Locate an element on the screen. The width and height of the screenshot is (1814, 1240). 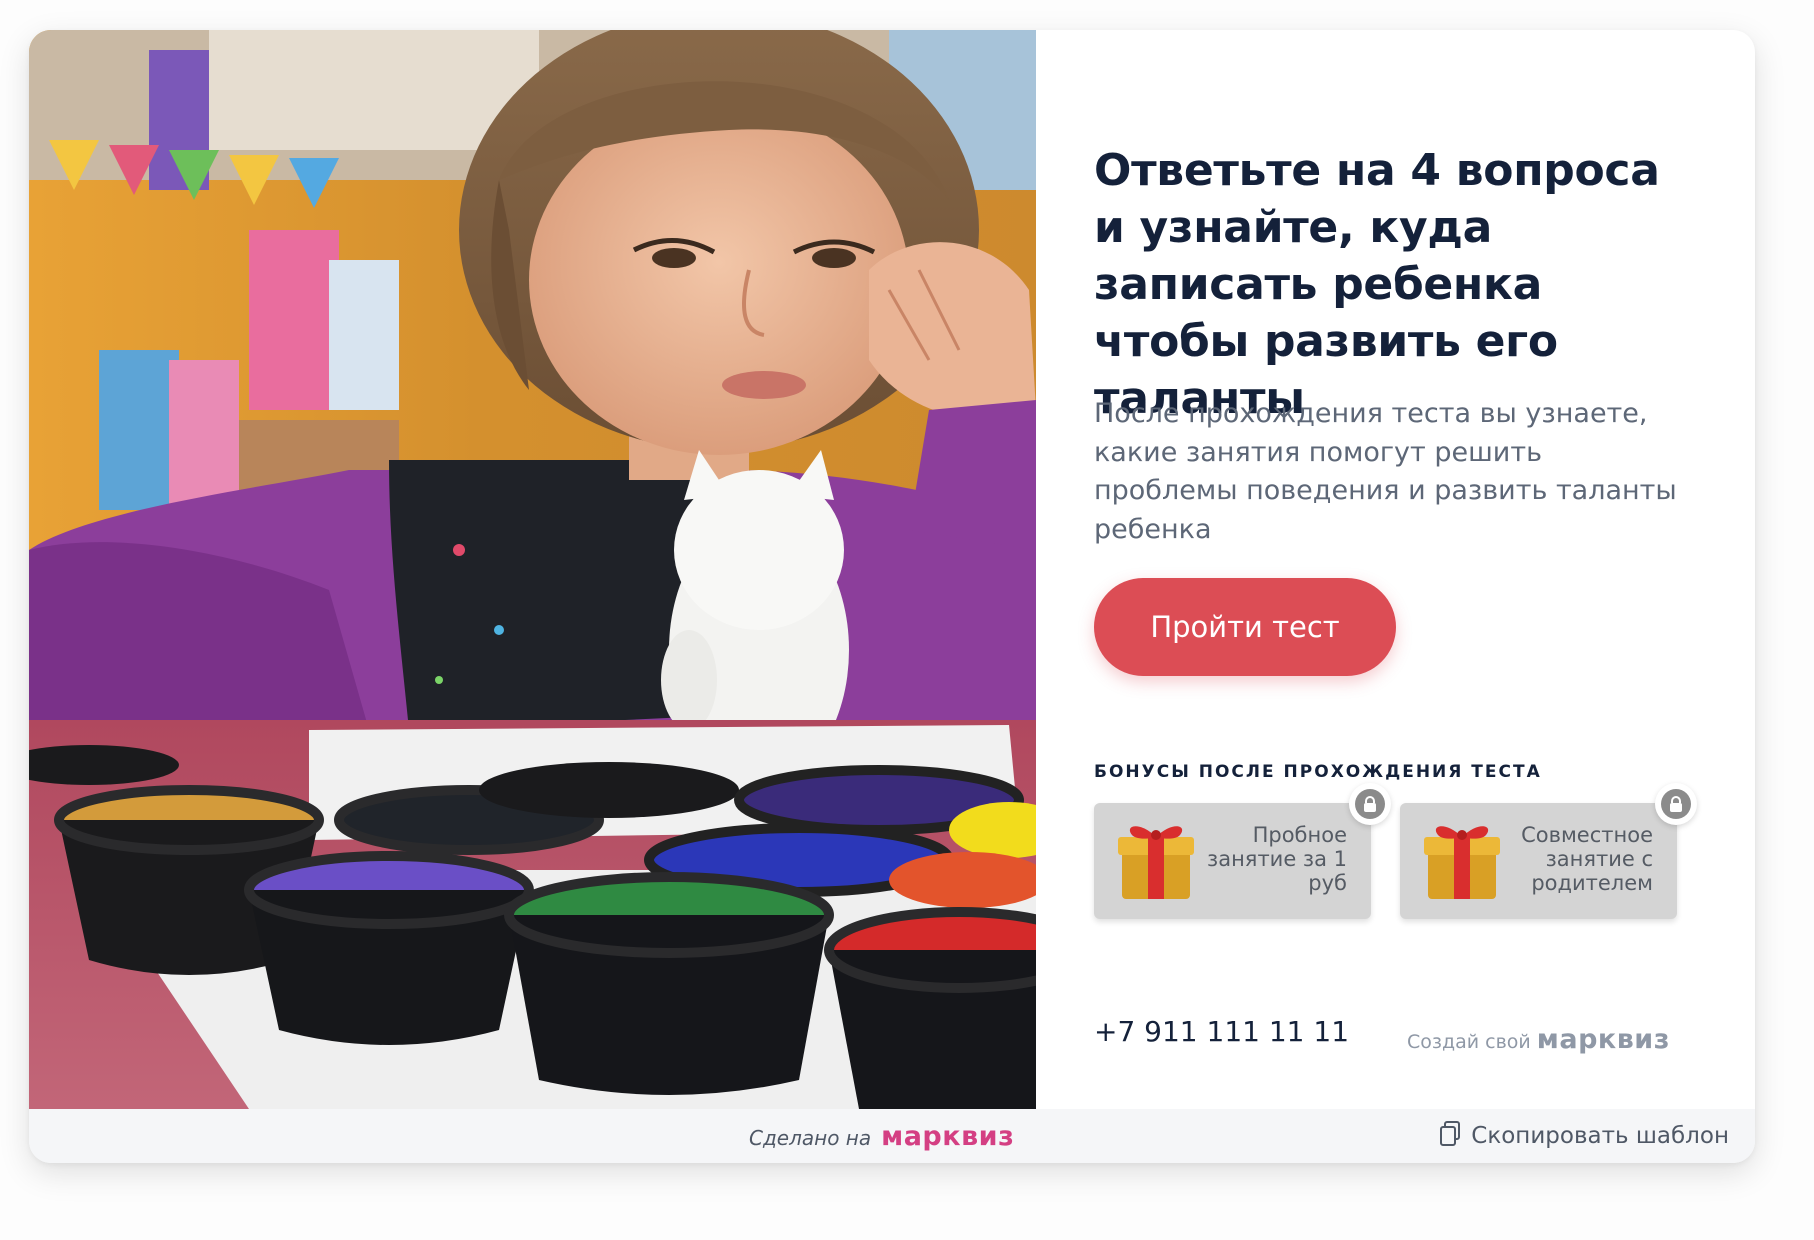
bonus-card-joint-lesson: Совместное занятие с родителем is located at coordinates (1548, 851).